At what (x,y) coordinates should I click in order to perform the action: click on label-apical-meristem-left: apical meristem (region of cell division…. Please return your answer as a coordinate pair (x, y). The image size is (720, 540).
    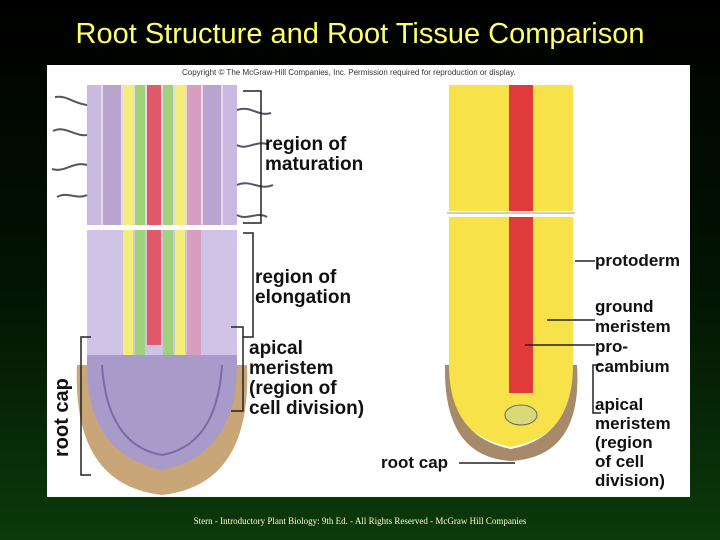
    Looking at the image, I should click on (306, 379).